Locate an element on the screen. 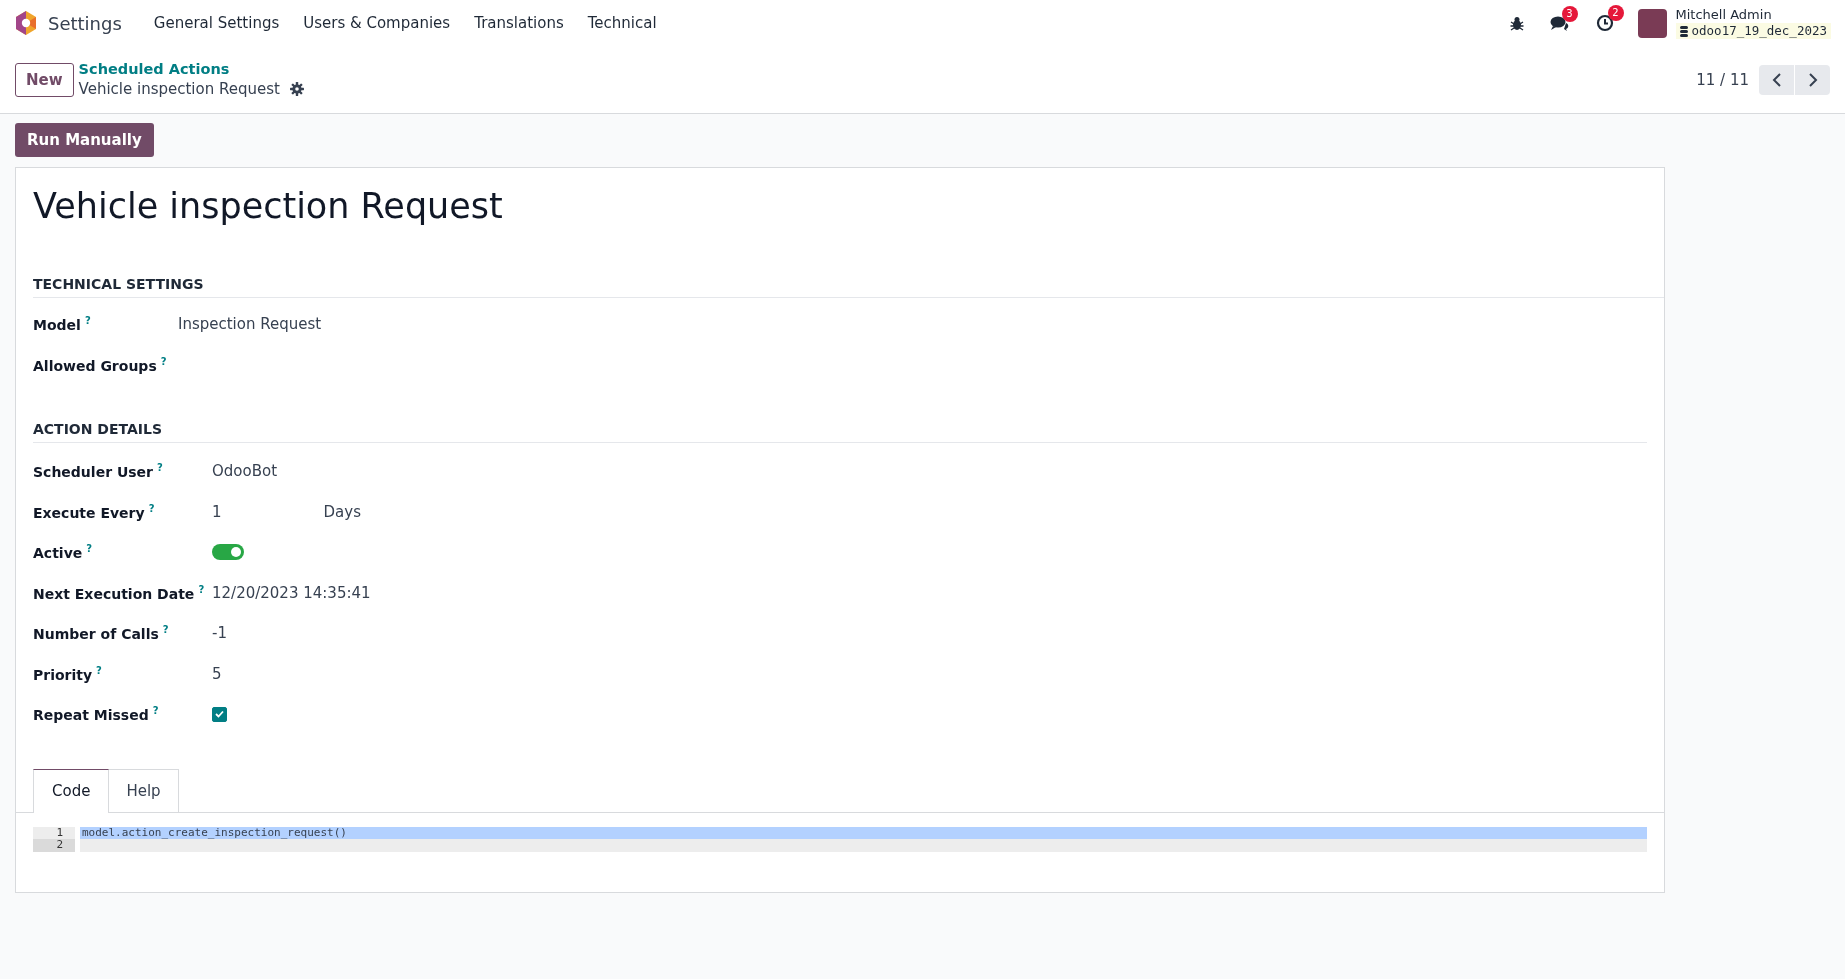  field-value: -1 is located at coordinates (219, 633).